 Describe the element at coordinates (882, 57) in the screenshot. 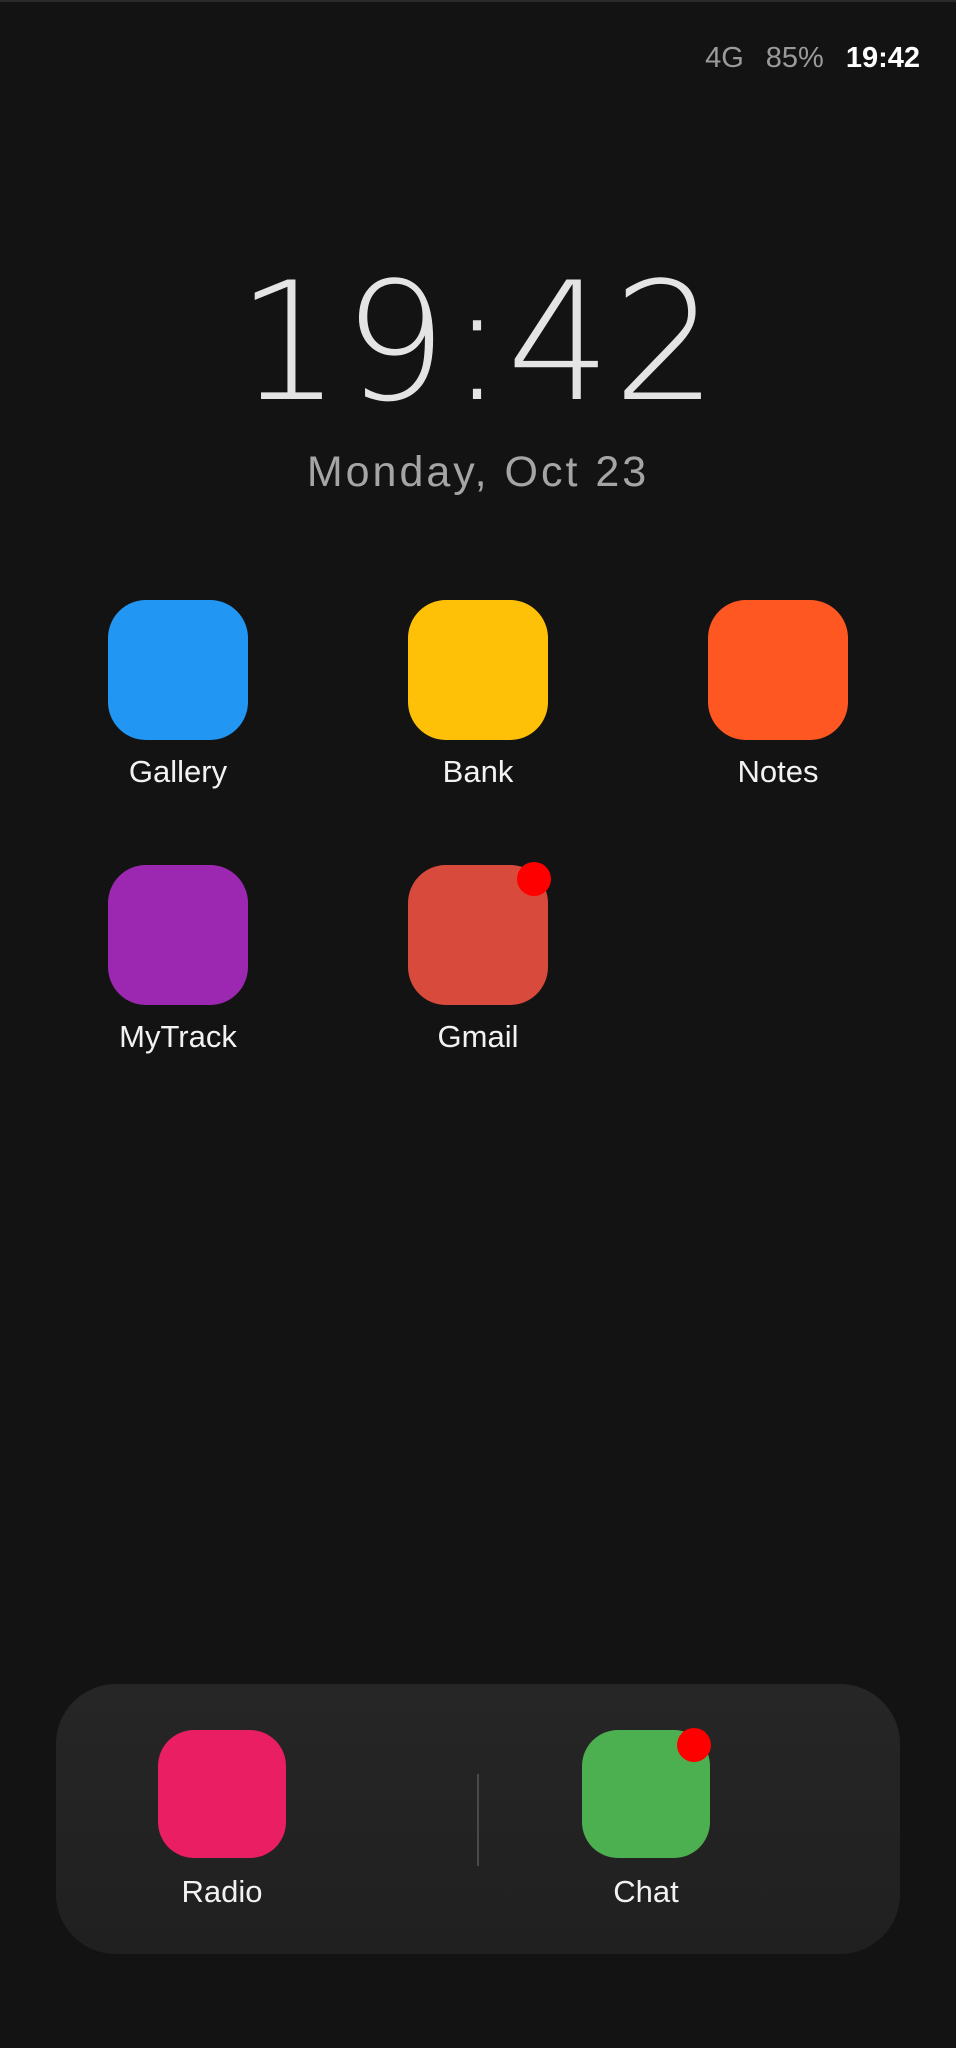

I see `status-time: 19:42` at that location.